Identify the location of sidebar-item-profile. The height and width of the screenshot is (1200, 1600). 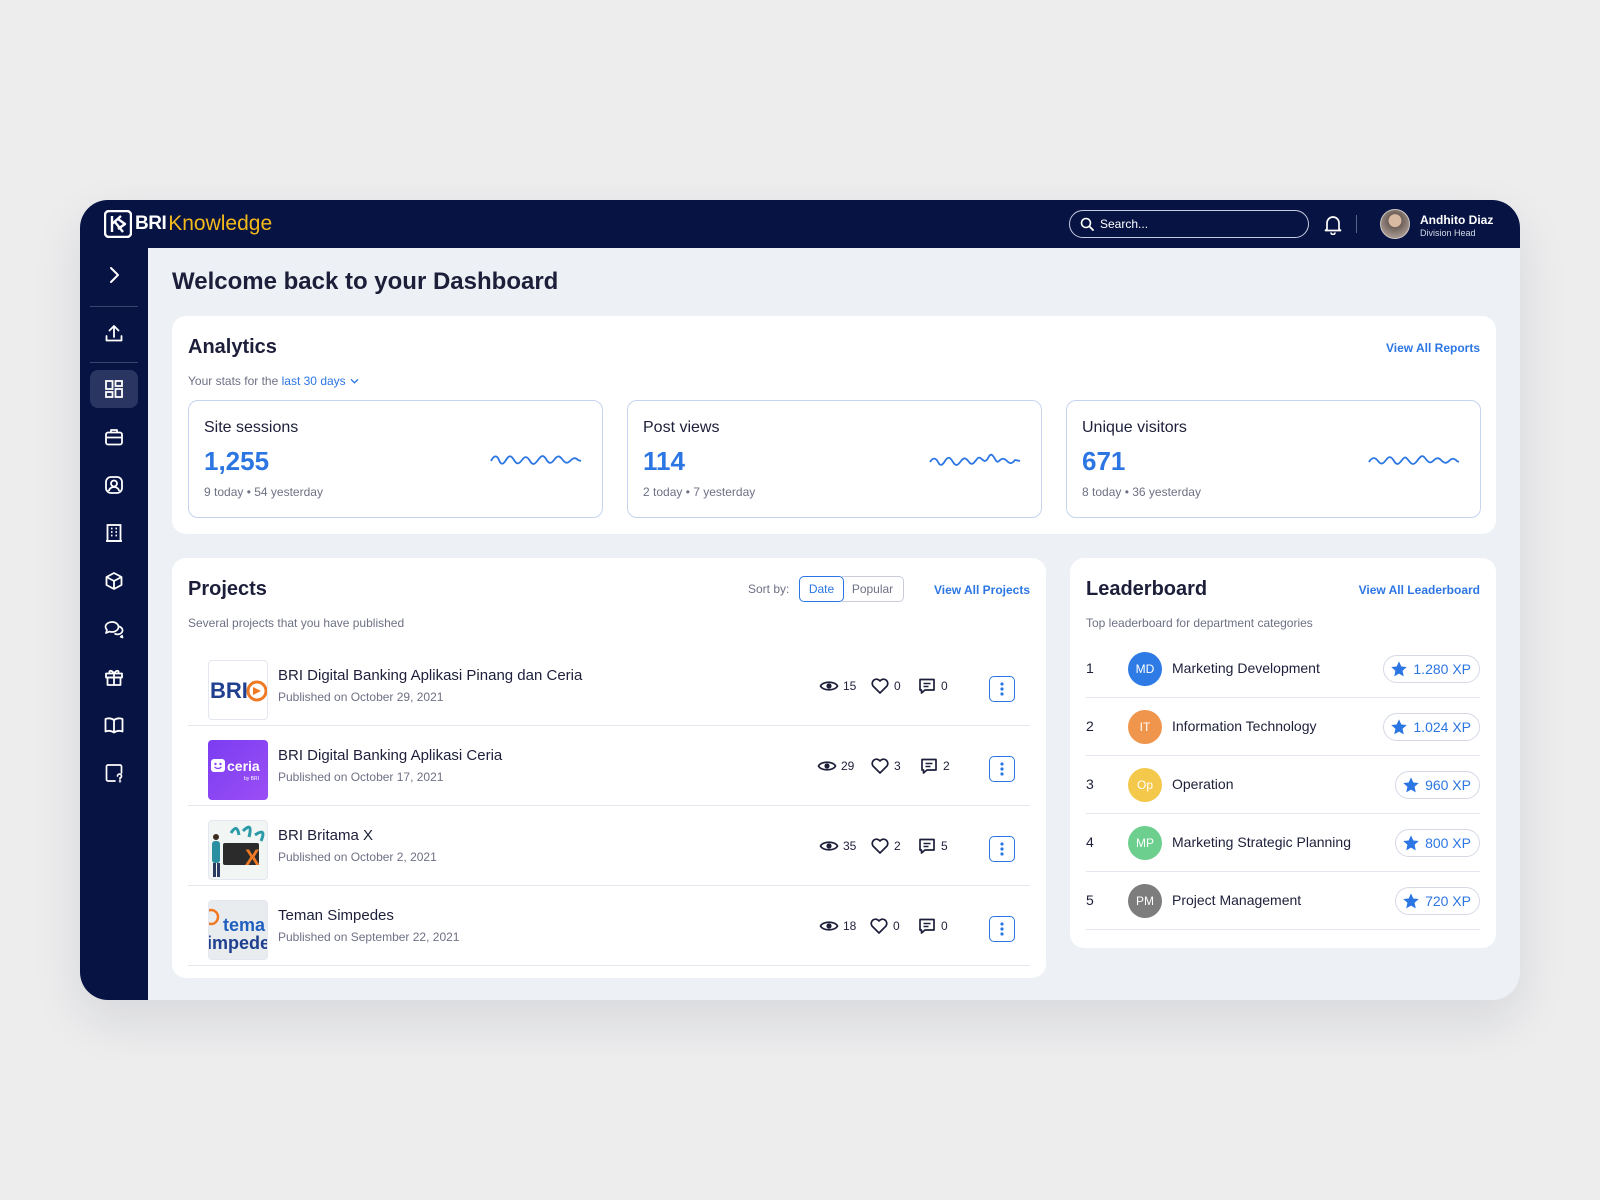
(114, 485).